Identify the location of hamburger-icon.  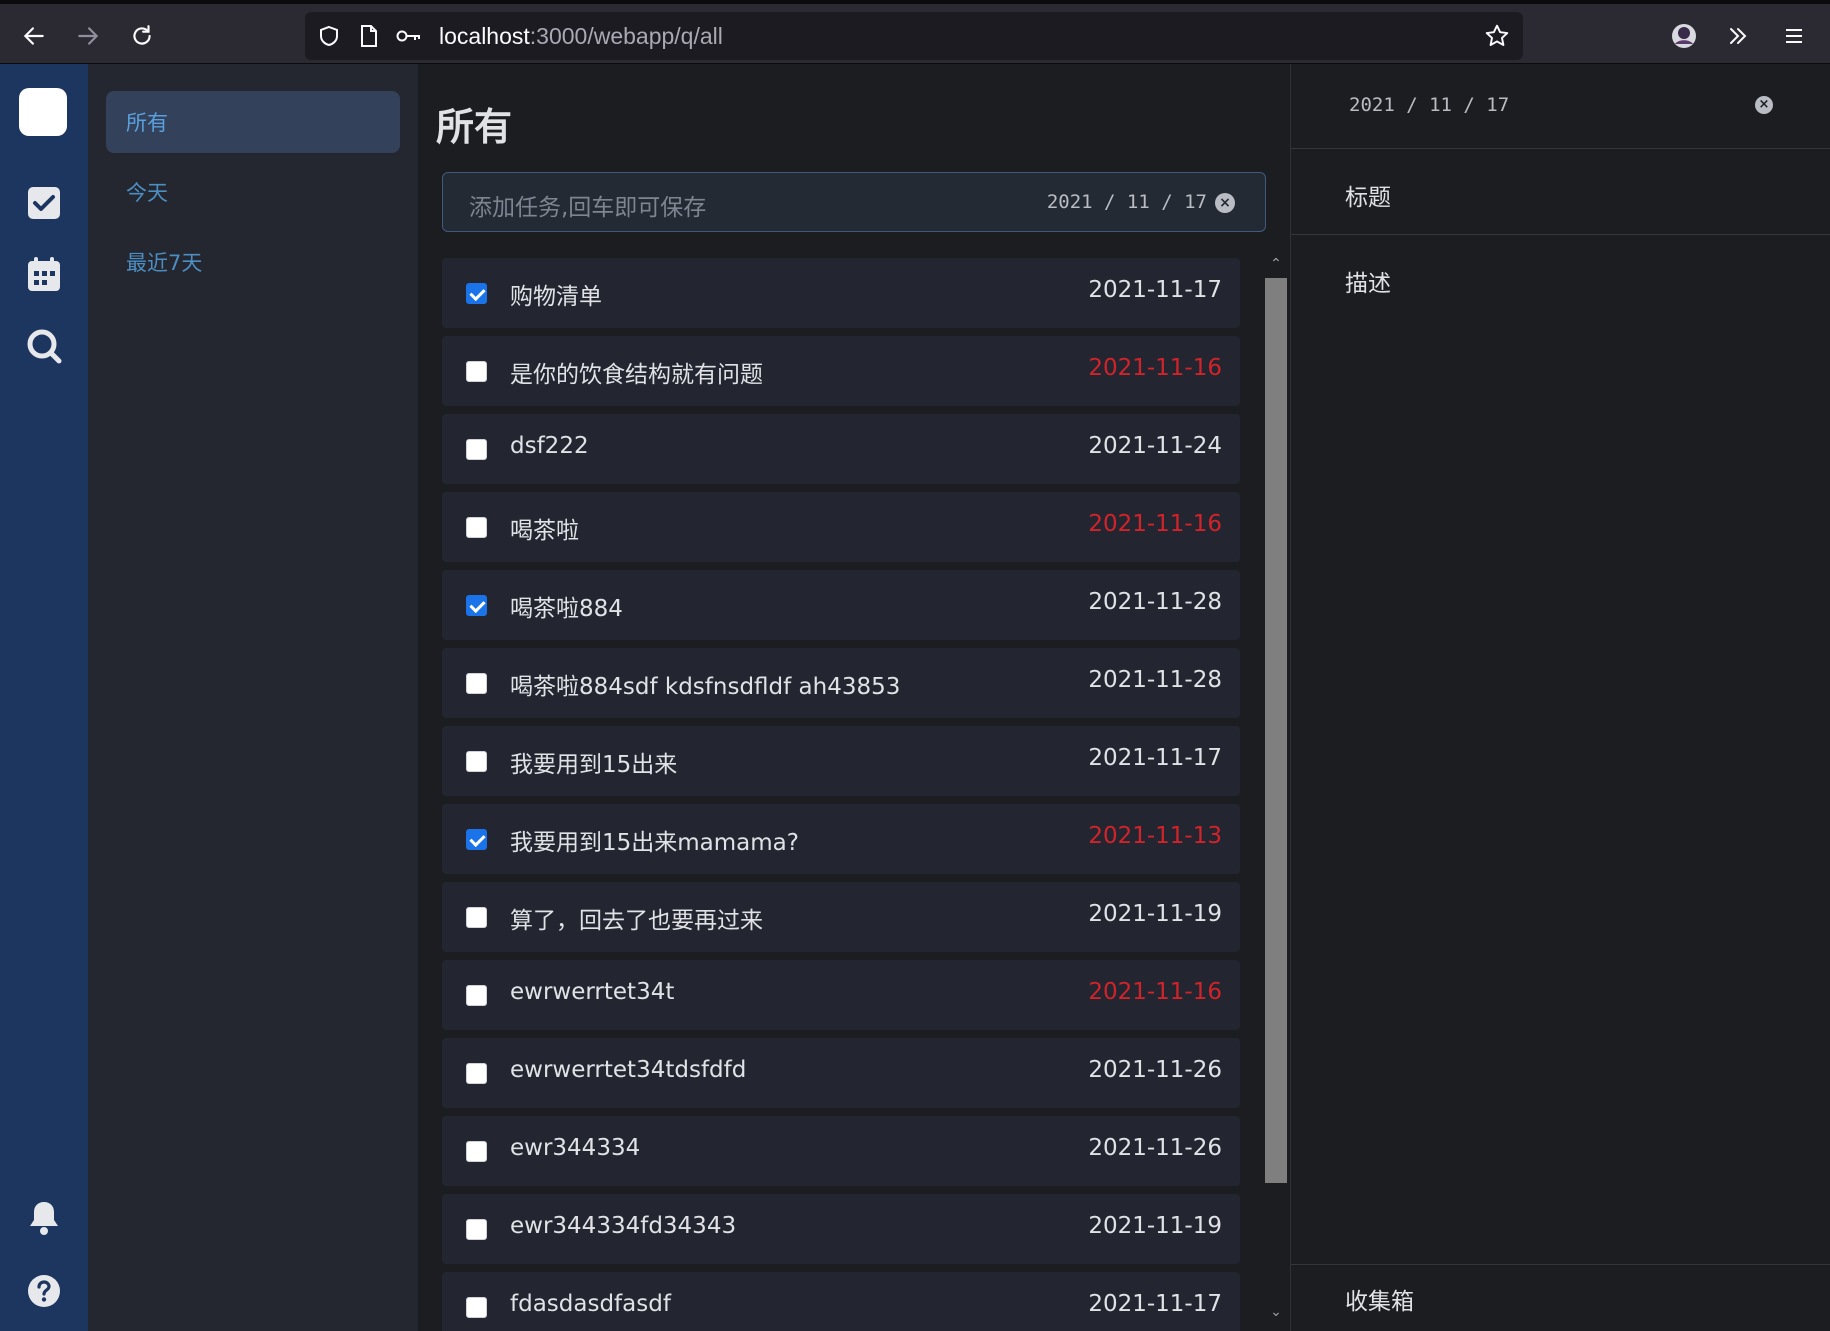
(1794, 36).